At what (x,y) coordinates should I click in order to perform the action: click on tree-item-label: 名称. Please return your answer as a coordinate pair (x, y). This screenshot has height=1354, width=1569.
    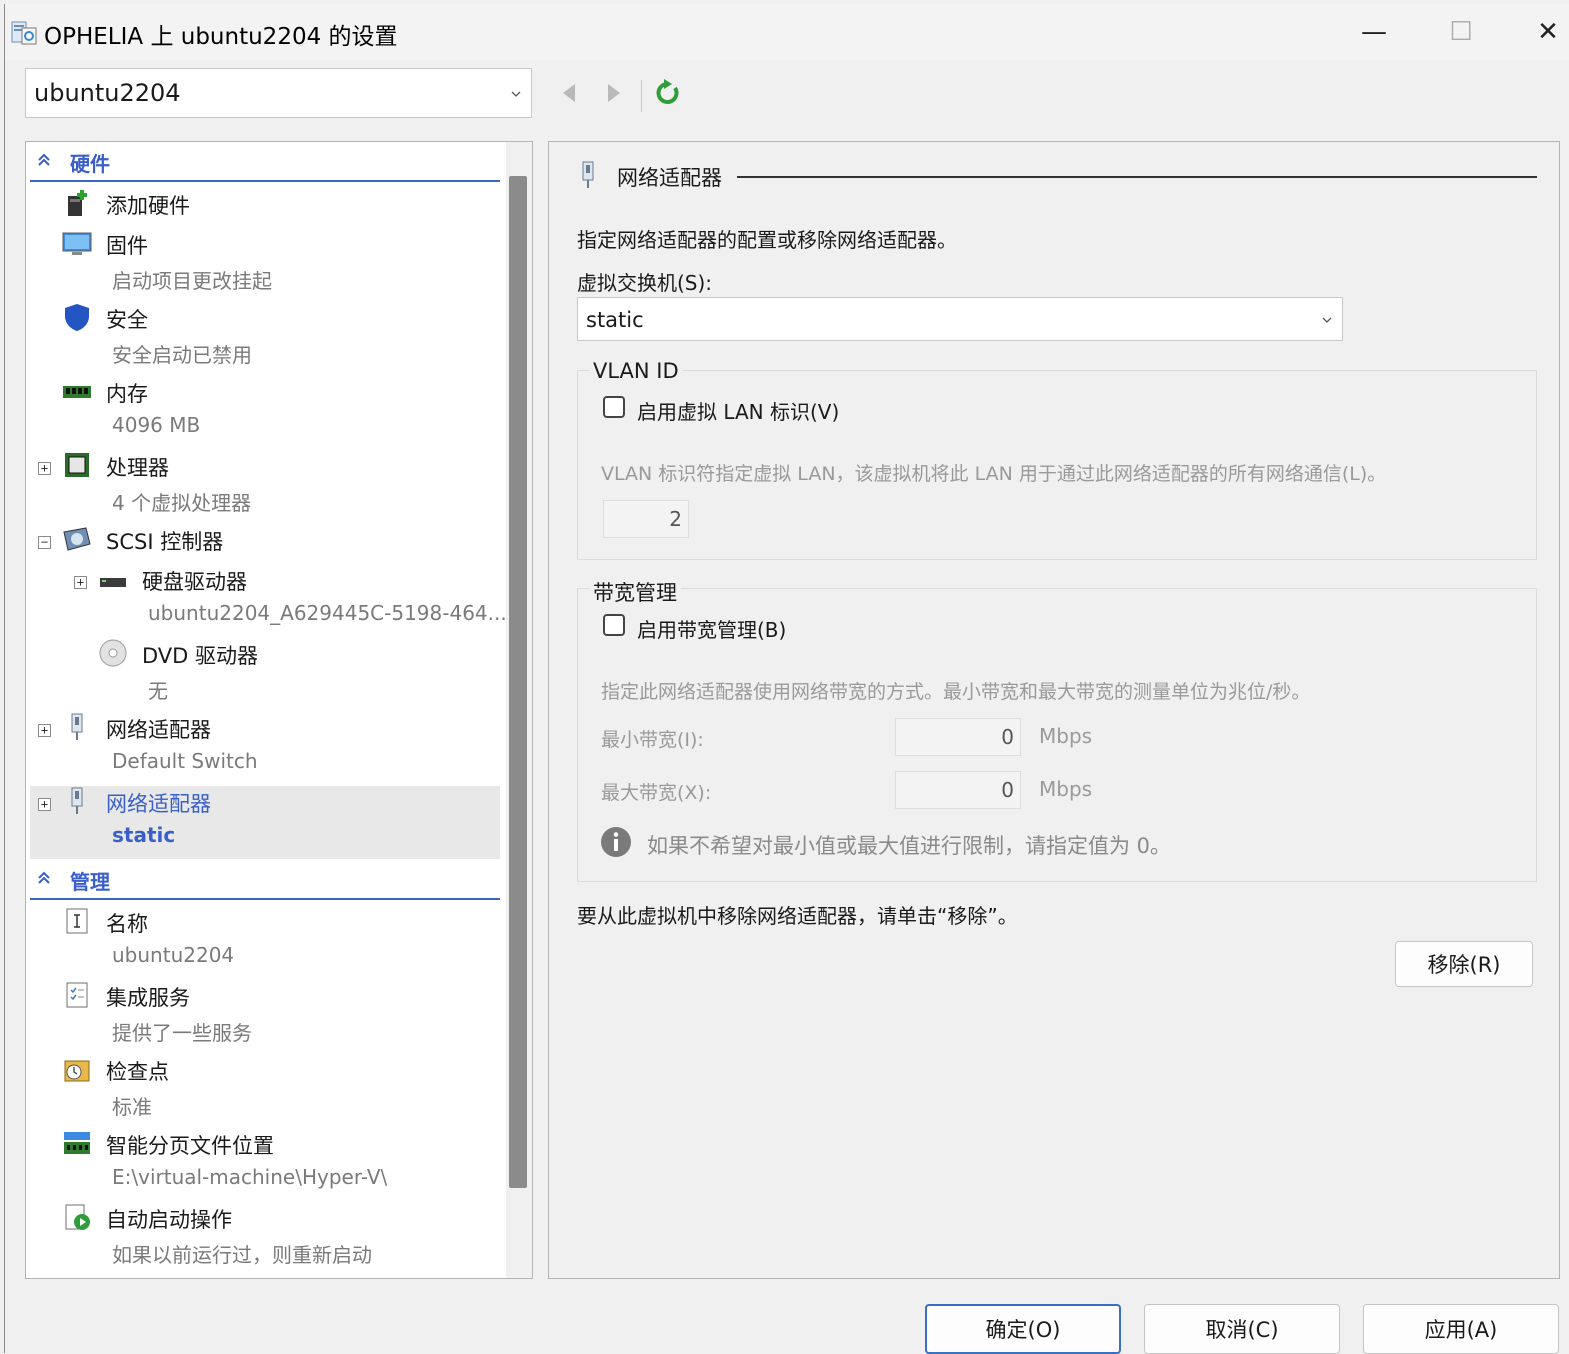
    Looking at the image, I should click on (127, 924).